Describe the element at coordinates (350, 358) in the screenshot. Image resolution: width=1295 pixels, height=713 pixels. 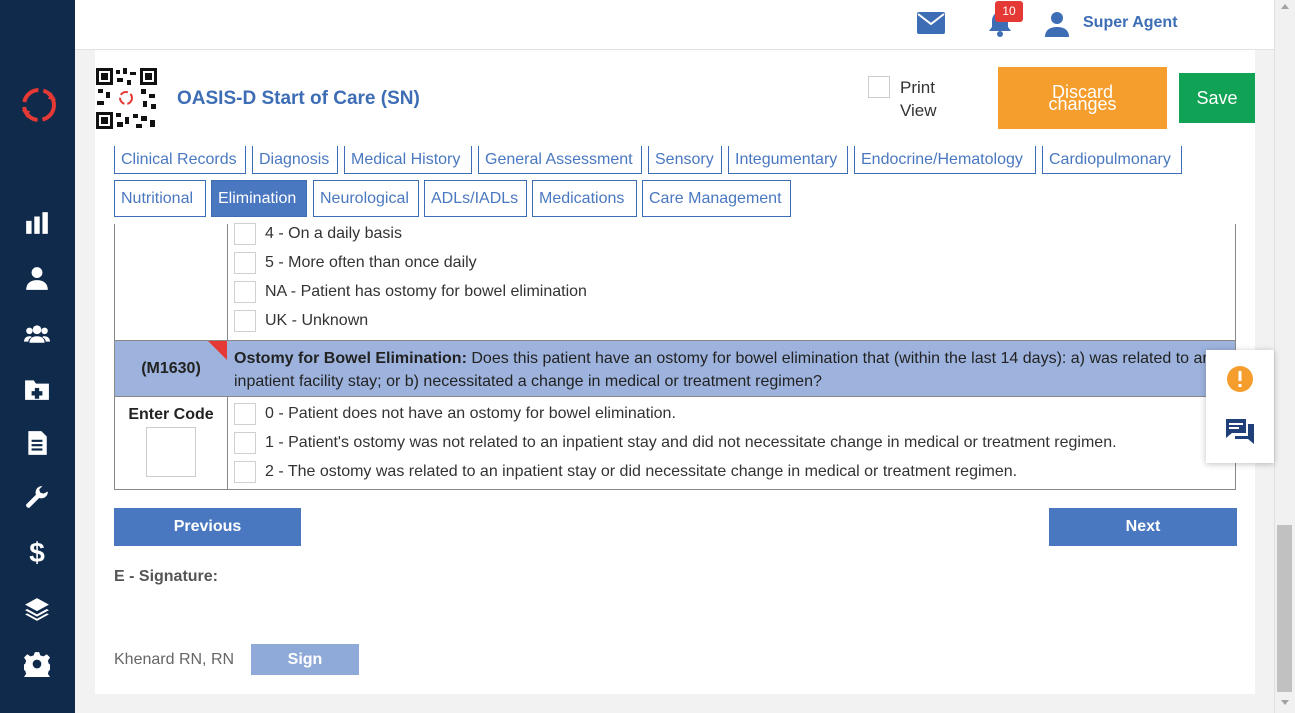
I see `question-title: Ostomy for Bowel Elimination:` at that location.